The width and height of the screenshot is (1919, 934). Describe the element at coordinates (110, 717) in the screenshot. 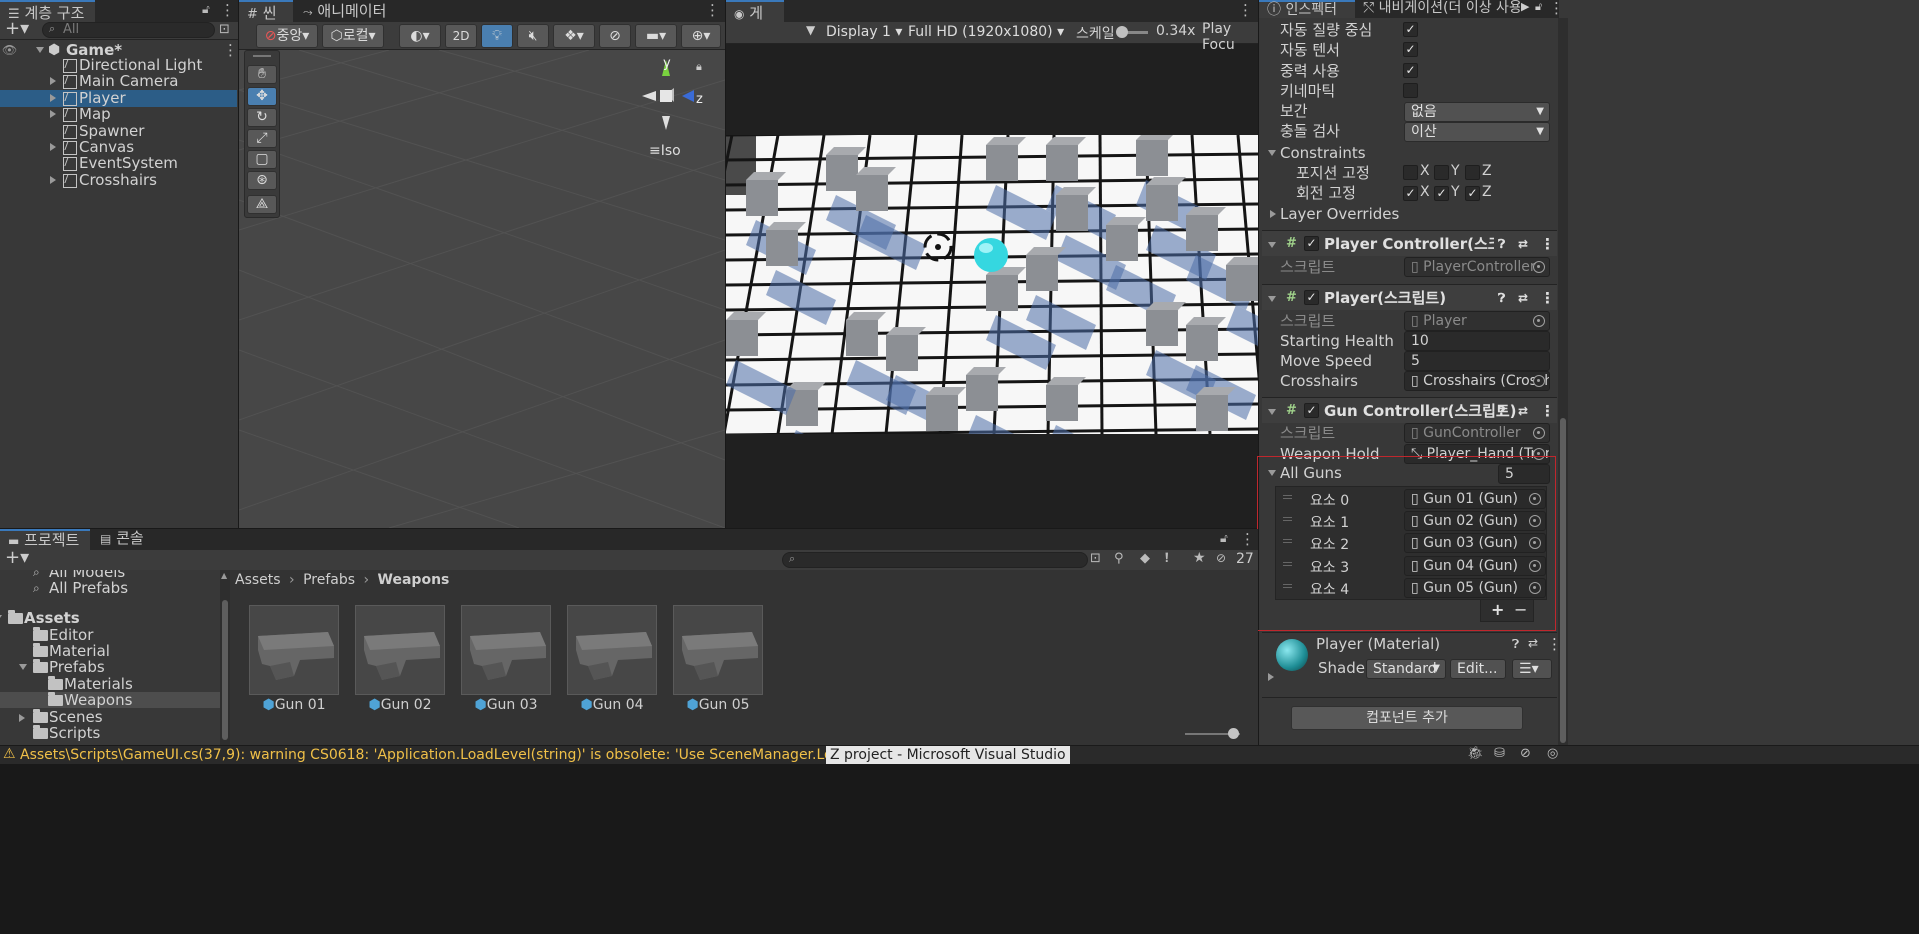

I see `project-tree-item: Scenes` at that location.